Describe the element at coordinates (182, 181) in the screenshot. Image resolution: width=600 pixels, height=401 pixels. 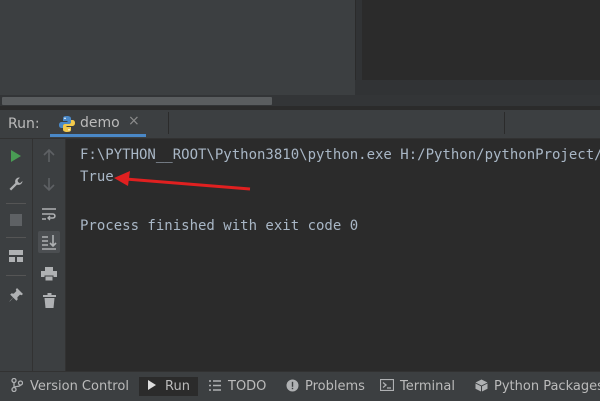
I see `red-annotation-arrow` at that location.